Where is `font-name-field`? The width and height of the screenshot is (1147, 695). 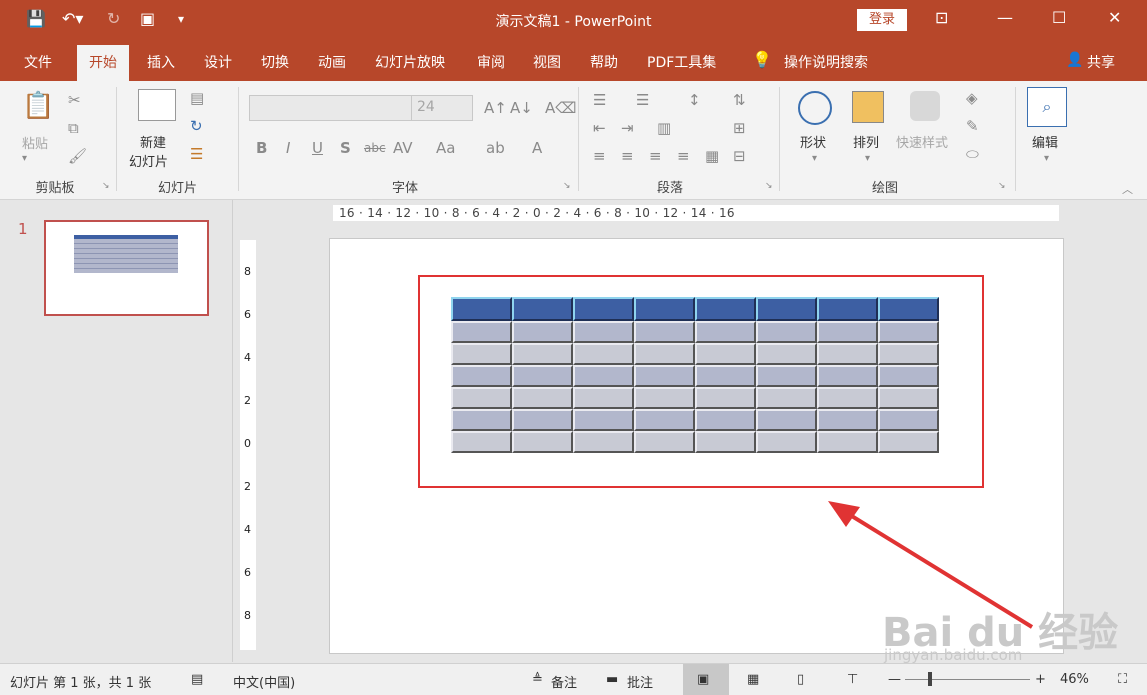
font-name-field is located at coordinates (331, 108).